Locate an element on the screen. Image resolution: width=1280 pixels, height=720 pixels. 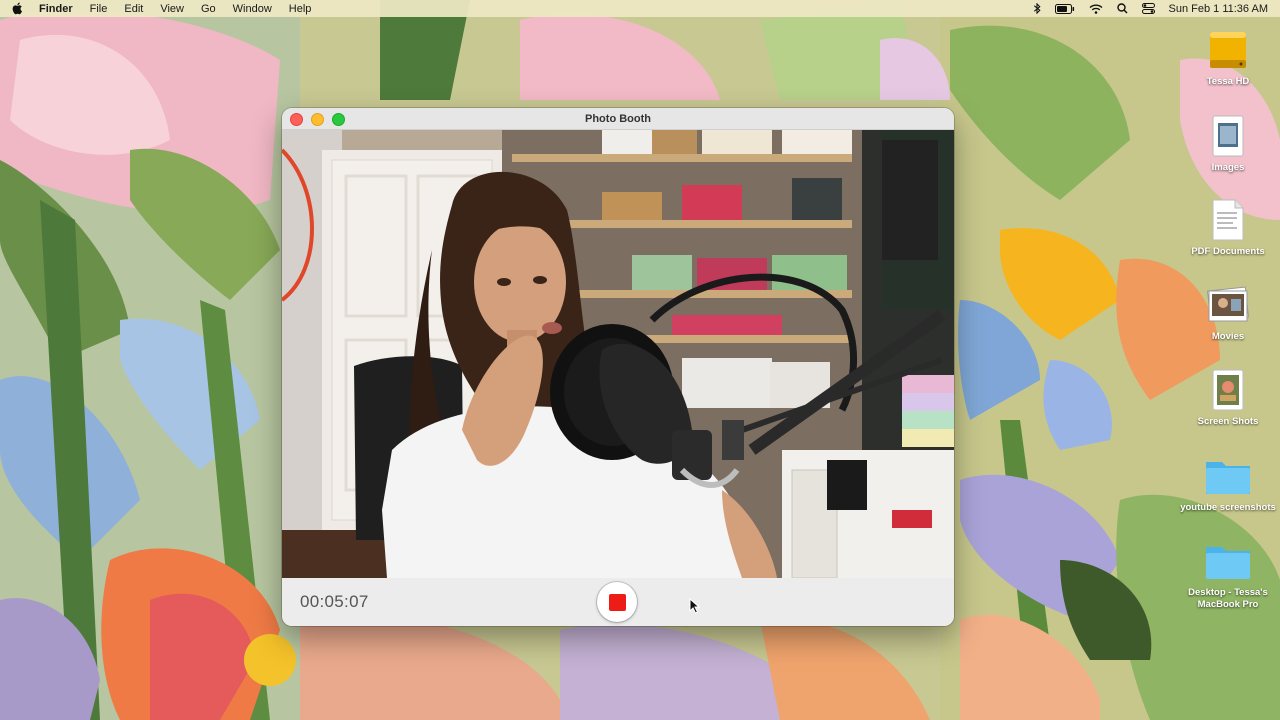
bluetooth-icon is located at coordinates (1037, 8).